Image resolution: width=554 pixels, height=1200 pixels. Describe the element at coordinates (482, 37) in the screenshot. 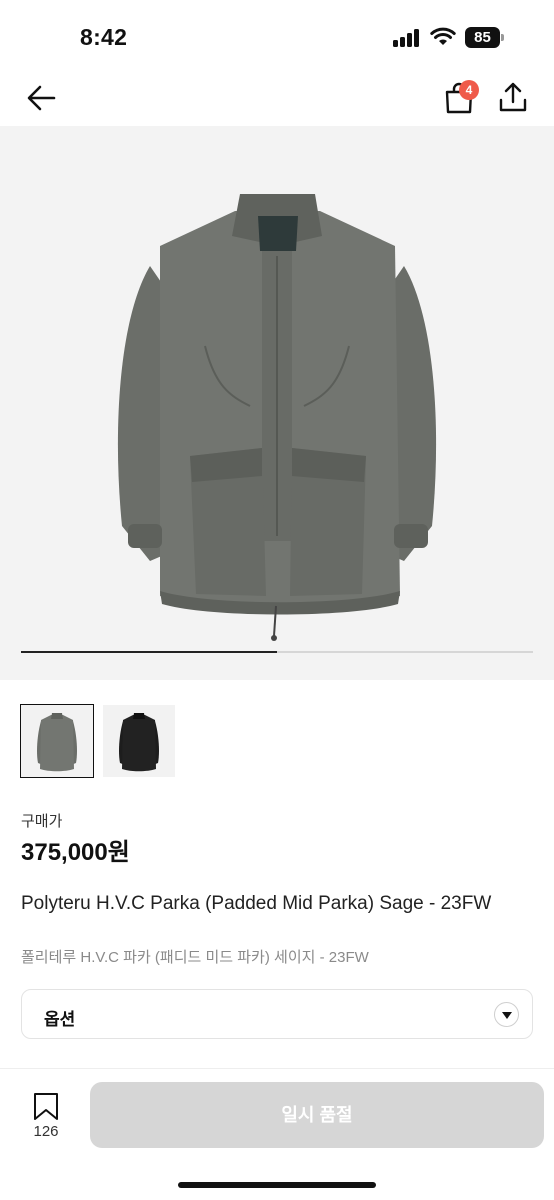

I see `battery-level: 85` at that location.